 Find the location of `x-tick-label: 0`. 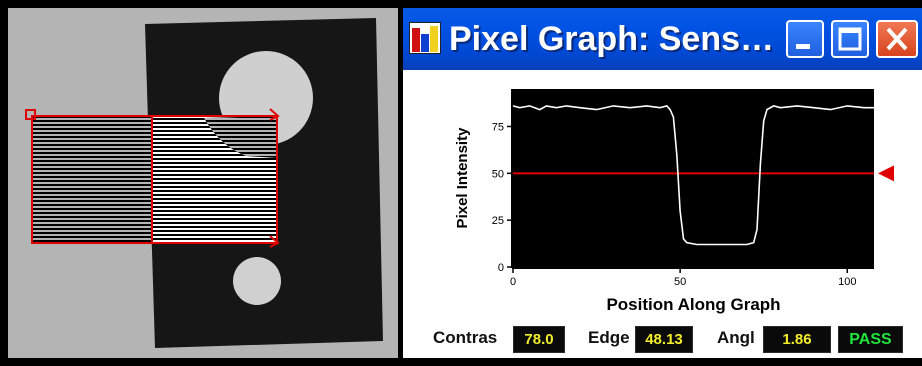

x-tick-label: 0 is located at coordinates (513, 282).